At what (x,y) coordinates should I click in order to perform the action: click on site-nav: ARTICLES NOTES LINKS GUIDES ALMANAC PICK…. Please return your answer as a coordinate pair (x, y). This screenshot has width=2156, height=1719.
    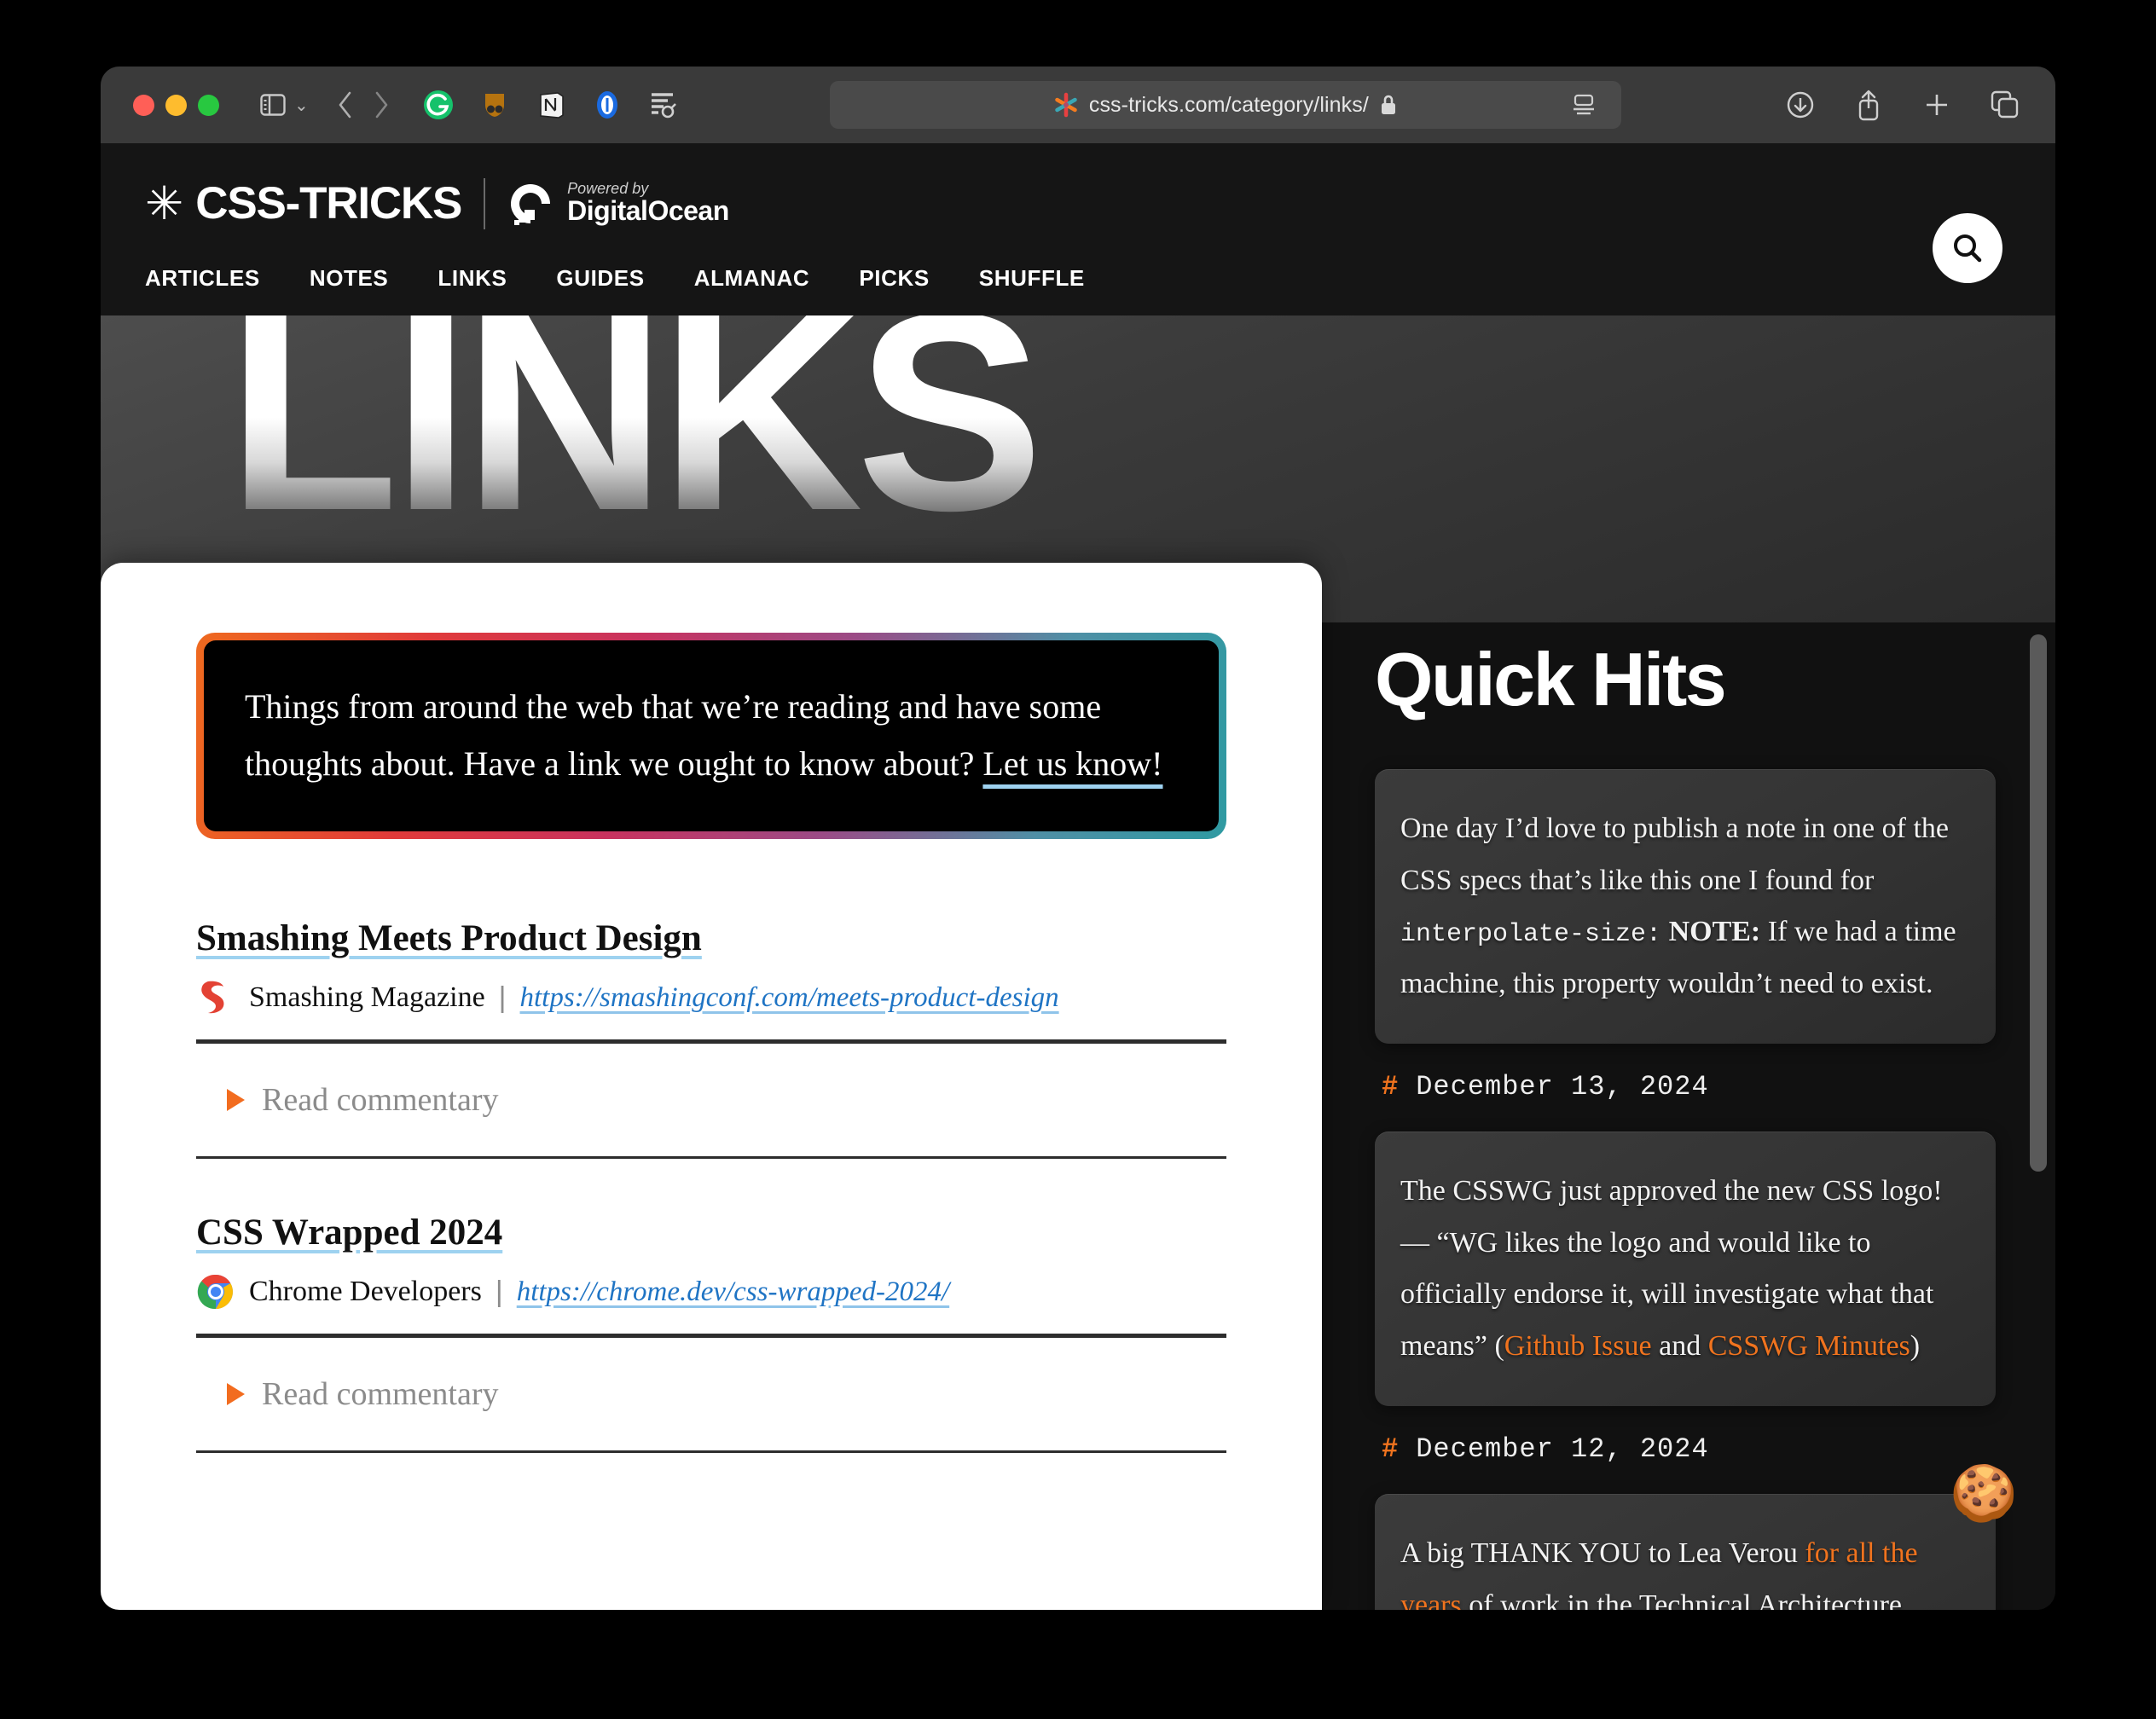
    Looking at the image, I should click on (1078, 278).